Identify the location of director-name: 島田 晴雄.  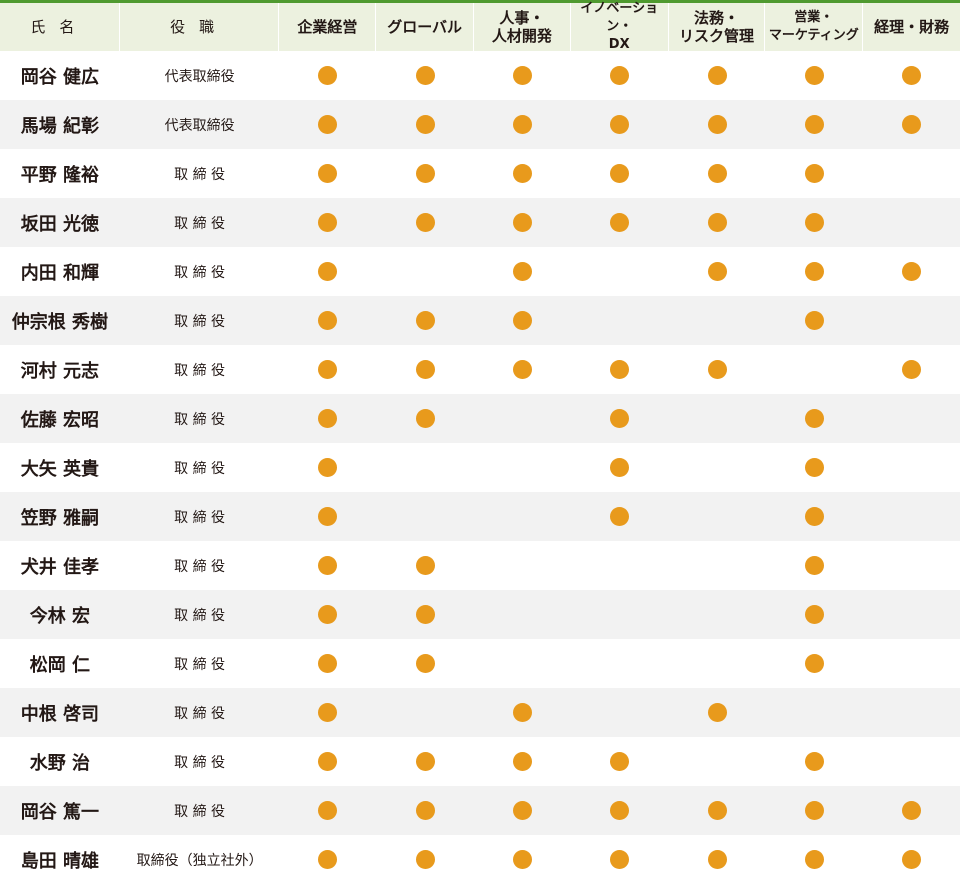
(60, 861).